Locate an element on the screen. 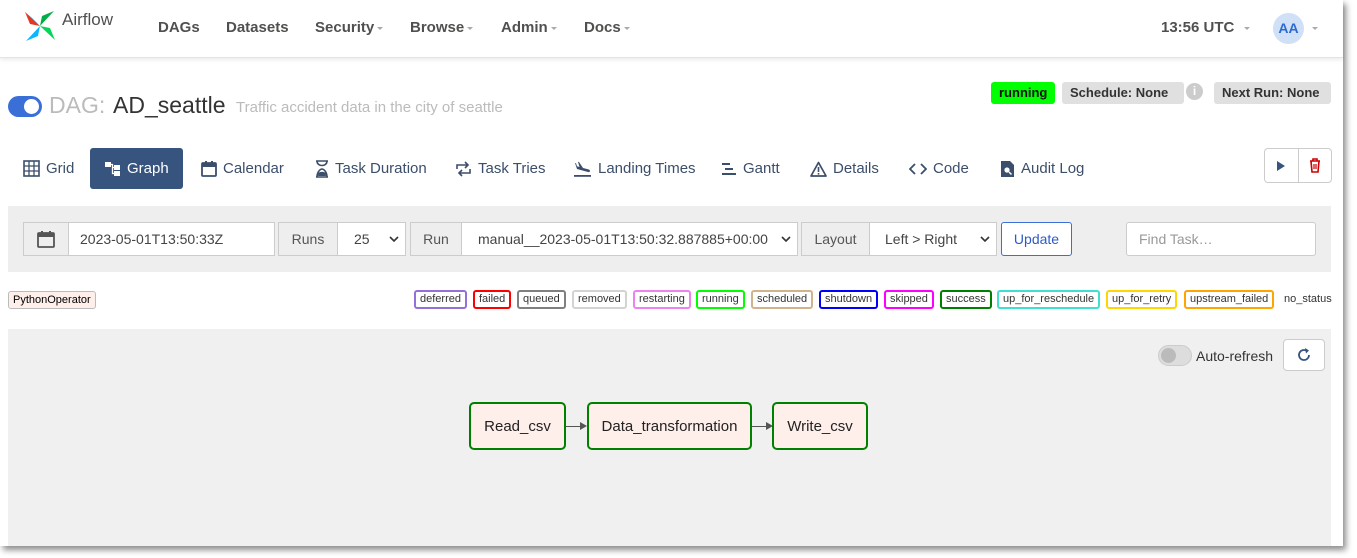 The width and height of the screenshot is (1357, 558). operator-legend: PythonOperator is located at coordinates (52, 300).